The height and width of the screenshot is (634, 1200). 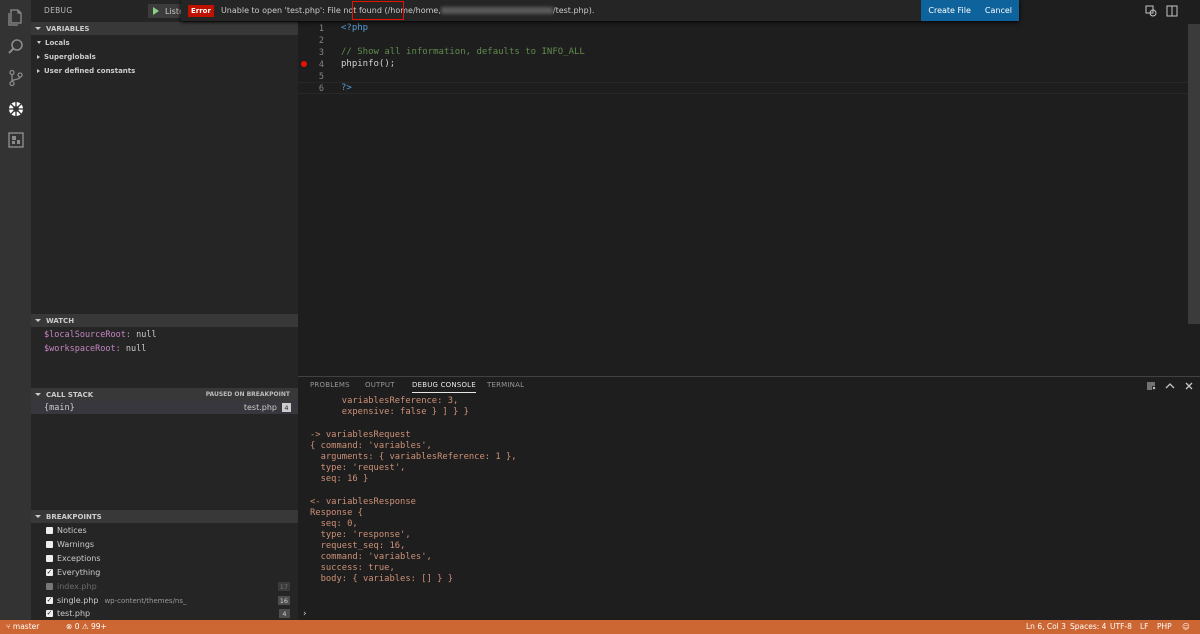 What do you see at coordinates (22, 626) in the screenshot?
I see `branch-indicator: ⑂ master` at bounding box center [22, 626].